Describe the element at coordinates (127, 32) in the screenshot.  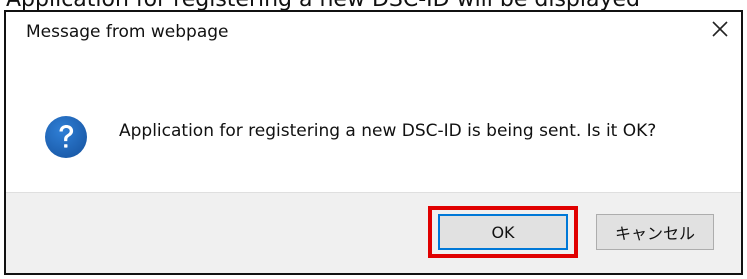
I see `dialog-title: Message from webpage` at that location.